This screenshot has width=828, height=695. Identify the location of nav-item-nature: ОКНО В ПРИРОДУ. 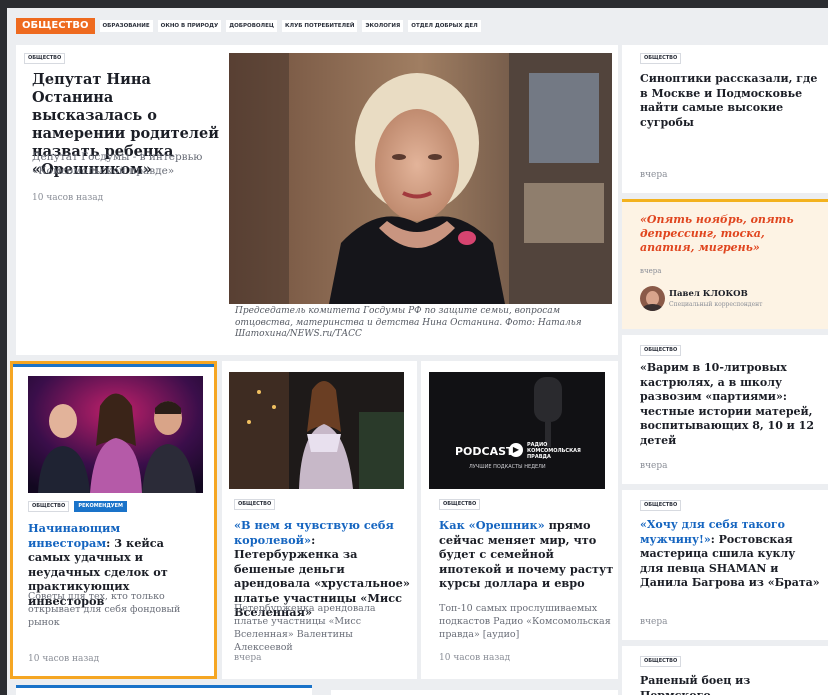
(189, 26).